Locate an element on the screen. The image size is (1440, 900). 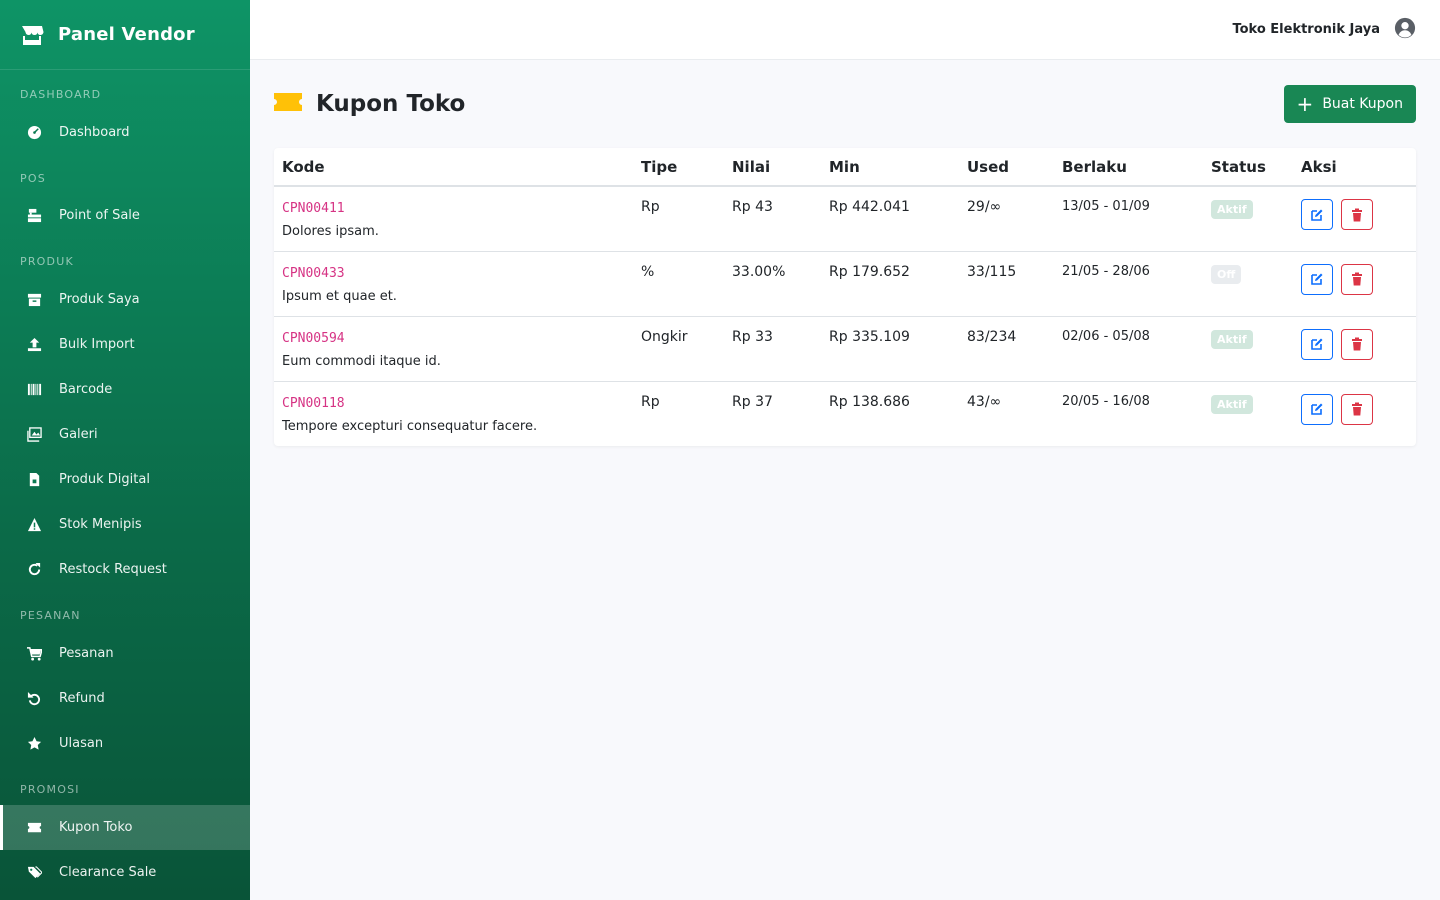
warning-icon is located at coordinates (34, 525).